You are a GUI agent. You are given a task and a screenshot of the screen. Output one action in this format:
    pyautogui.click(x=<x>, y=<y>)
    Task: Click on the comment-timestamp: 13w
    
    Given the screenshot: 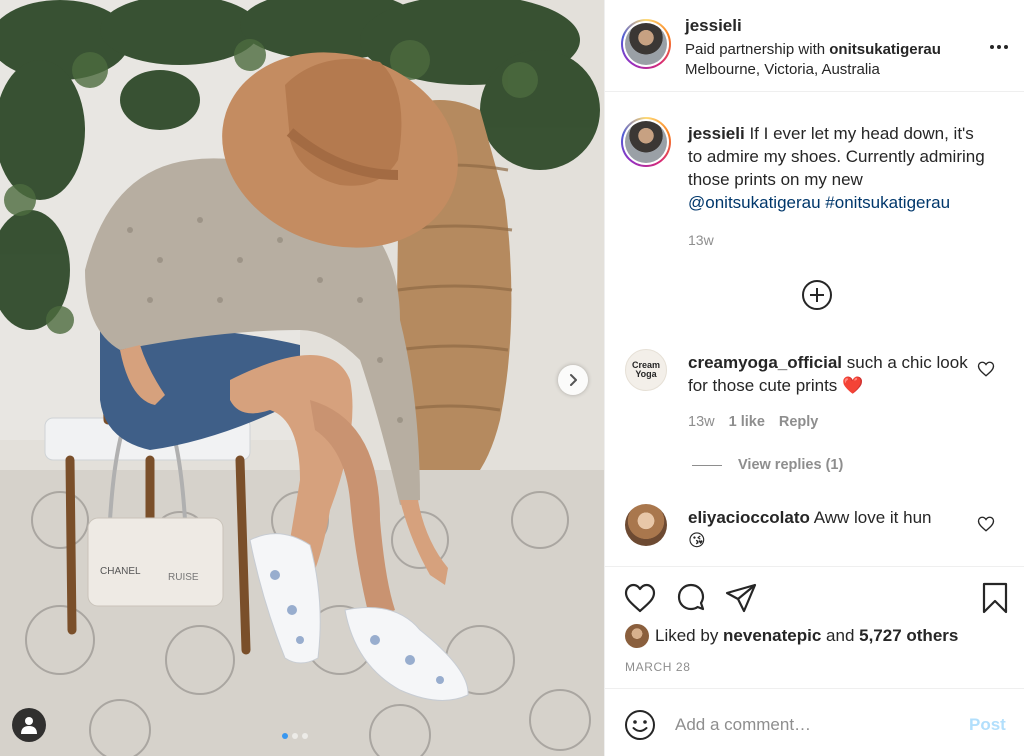 What is the action you would take?
    pyautogui.click(x=701, y=422)
    